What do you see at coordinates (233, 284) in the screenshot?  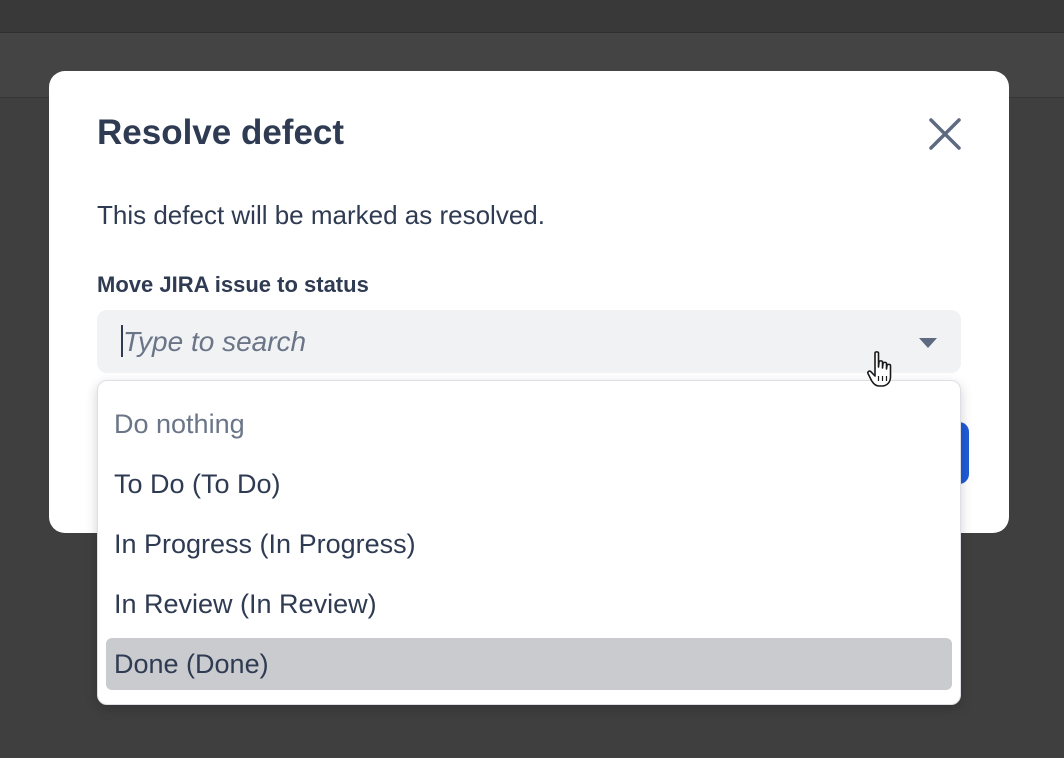 I see `status-field-label: Move JIRA issue to status` at bounding box center [233, 284].